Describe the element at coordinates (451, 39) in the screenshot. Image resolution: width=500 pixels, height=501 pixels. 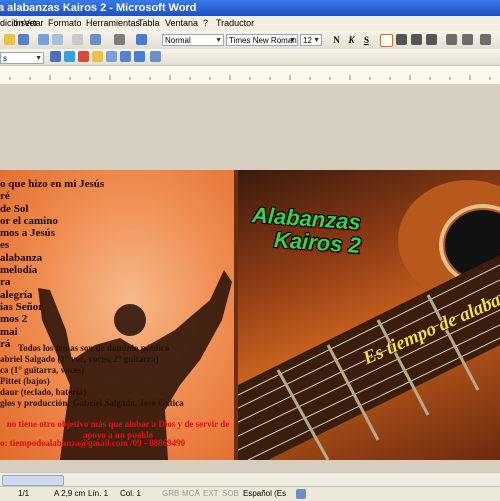
I see `numbering-icon` at that location.